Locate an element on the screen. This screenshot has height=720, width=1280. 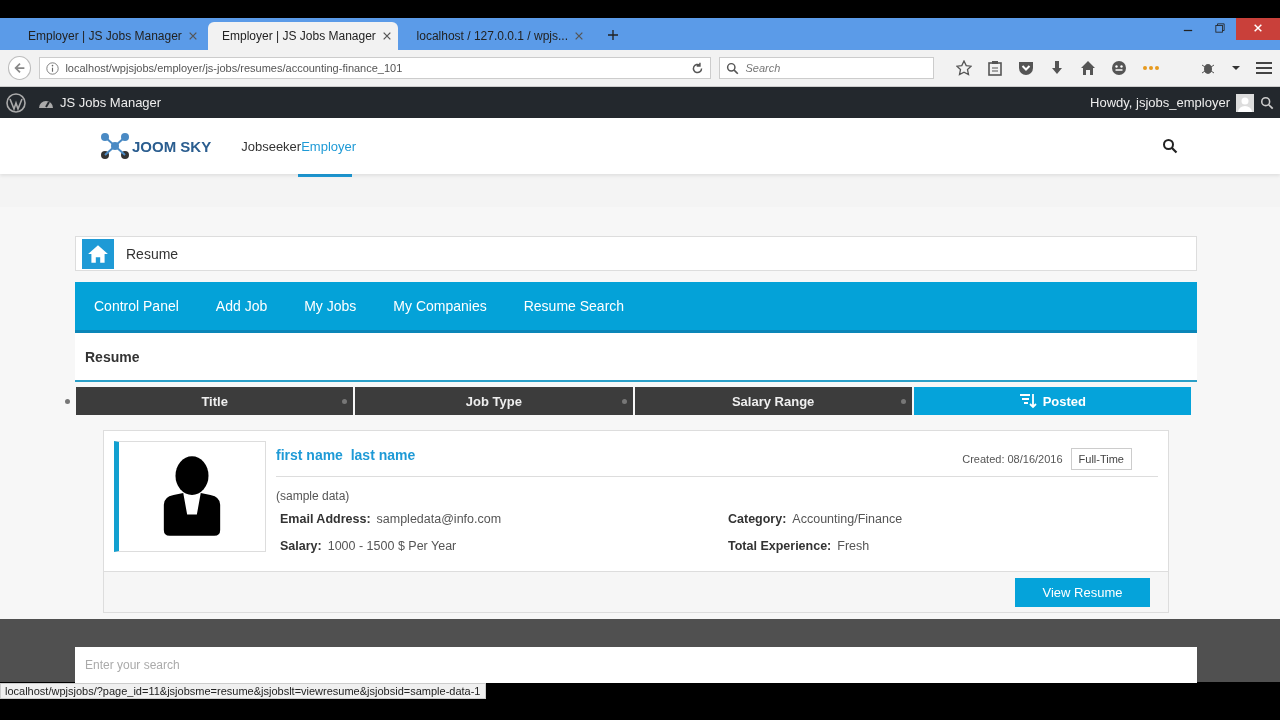
field-value: Fresh is located at coordinates (853, 546).